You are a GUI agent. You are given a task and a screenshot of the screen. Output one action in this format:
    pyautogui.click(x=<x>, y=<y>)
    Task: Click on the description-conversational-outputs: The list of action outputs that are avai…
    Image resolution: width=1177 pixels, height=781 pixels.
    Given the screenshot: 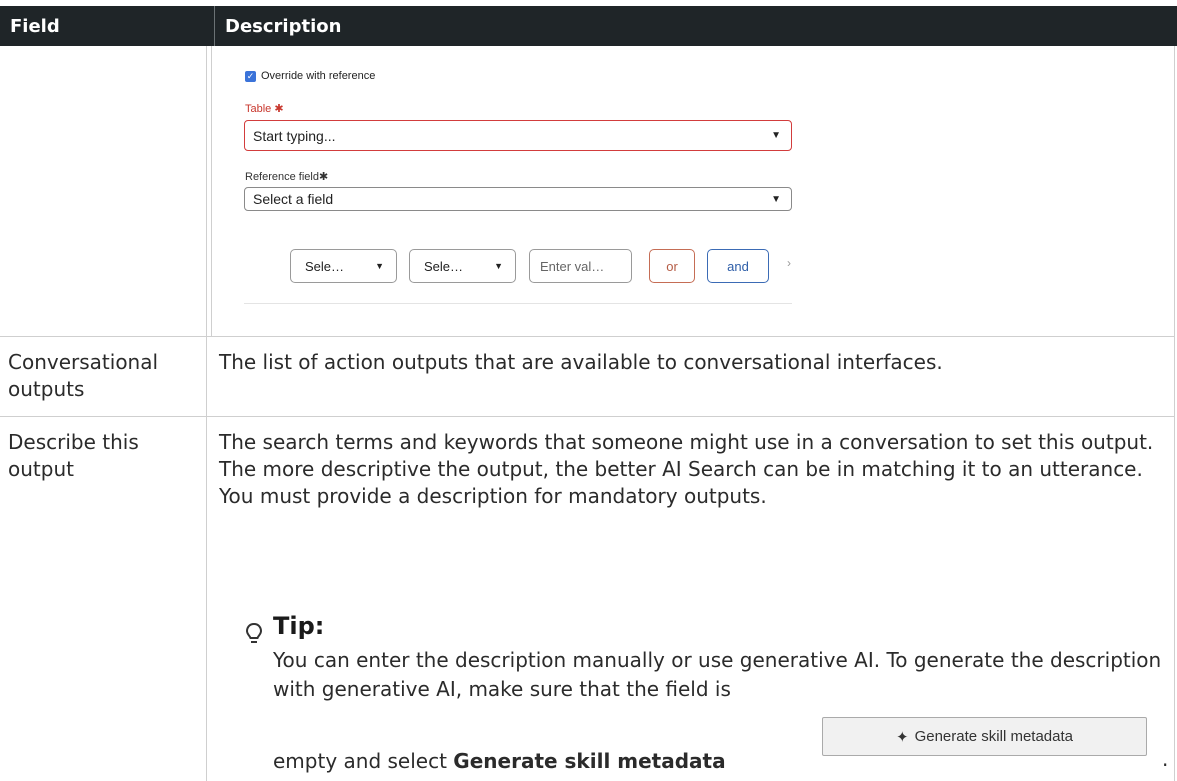 What is the action you would take?
    pyautogui.click(x=581, y=362)
    